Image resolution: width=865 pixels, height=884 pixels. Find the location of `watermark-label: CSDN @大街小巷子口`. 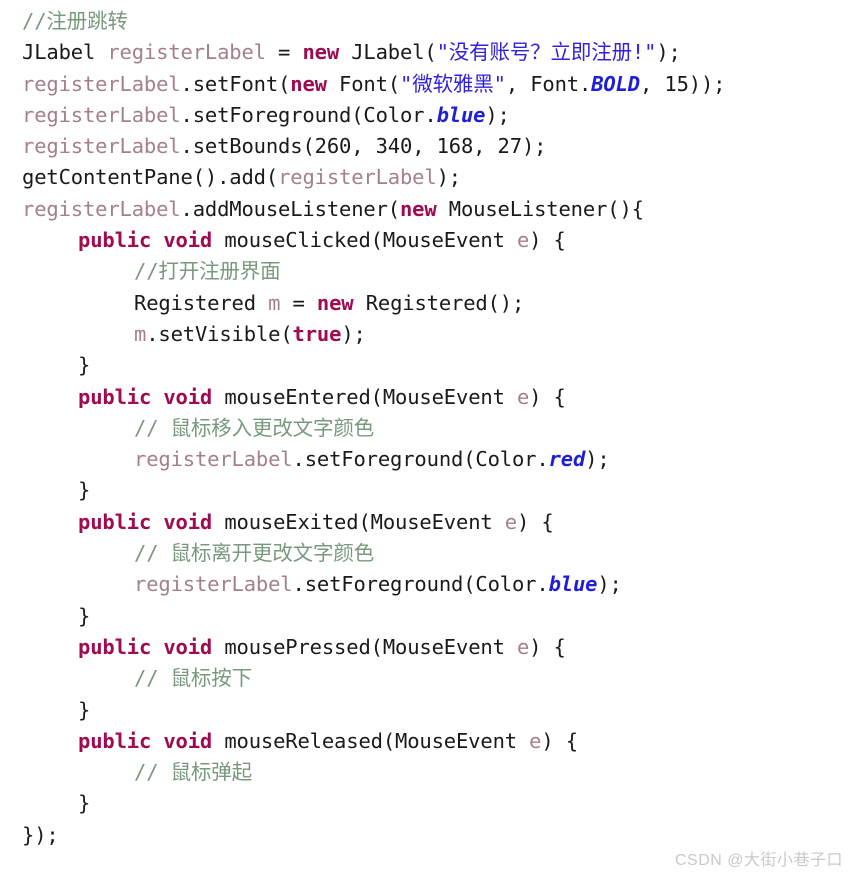

watermark-label: CSDN @大街小巷子口 is located at coordinates (758, 860).